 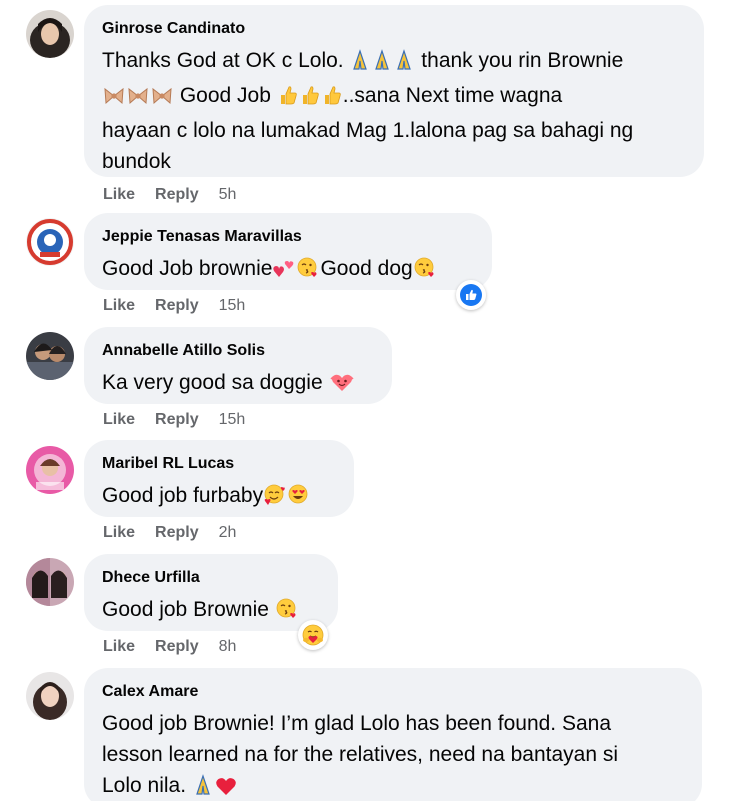 What do you see at coordinates (136, 161) in the screenshot?
I see `comment-text-segment: bundok` at bounding box center [136, 161].